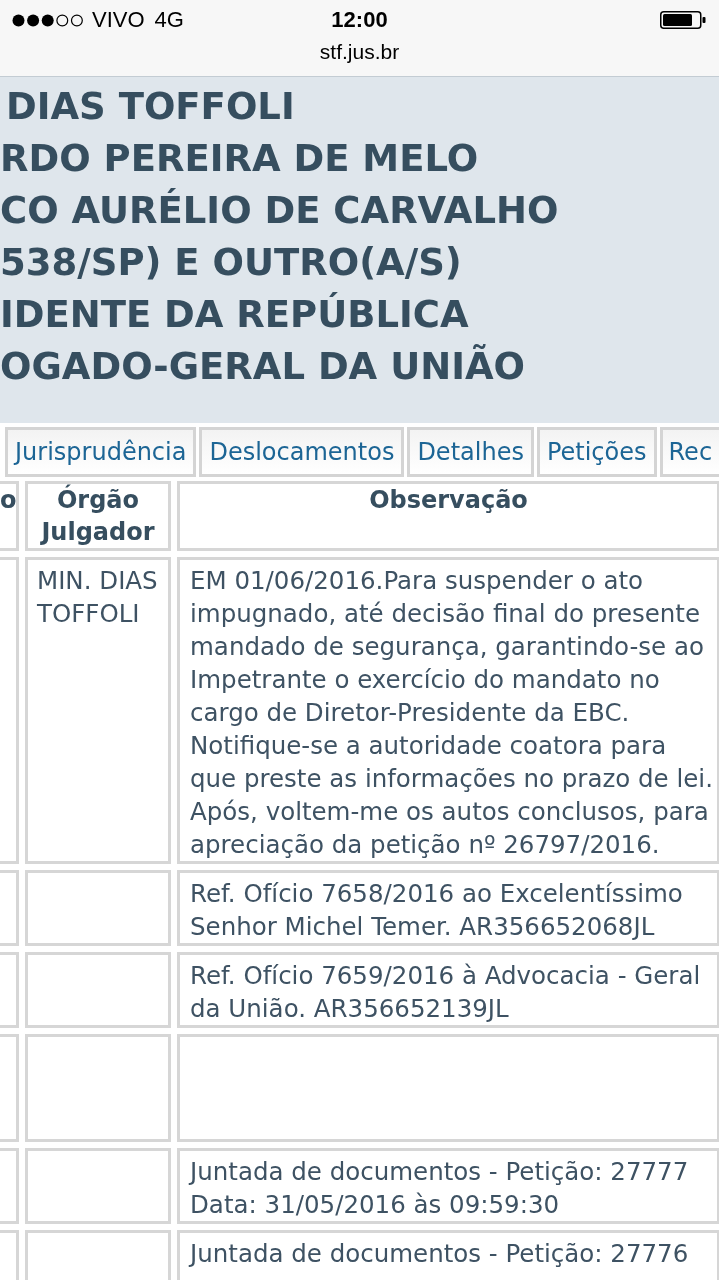  Describe the element at coordinates (359, 20) in the screenshot. I see `clock-time: 12:00` at that location.